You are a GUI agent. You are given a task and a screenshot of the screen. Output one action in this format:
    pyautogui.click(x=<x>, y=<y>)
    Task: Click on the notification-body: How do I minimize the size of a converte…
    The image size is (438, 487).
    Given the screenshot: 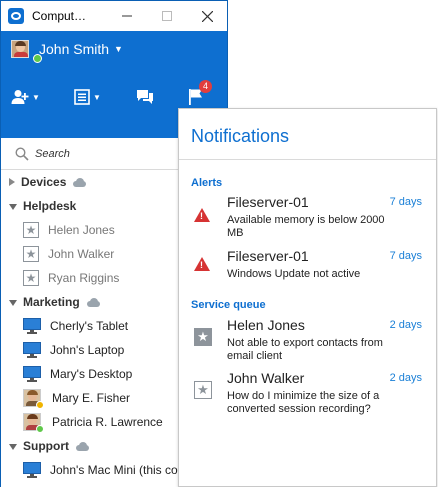 What is the action you would take?
    pyautogui.click(x=303, y=402)
    